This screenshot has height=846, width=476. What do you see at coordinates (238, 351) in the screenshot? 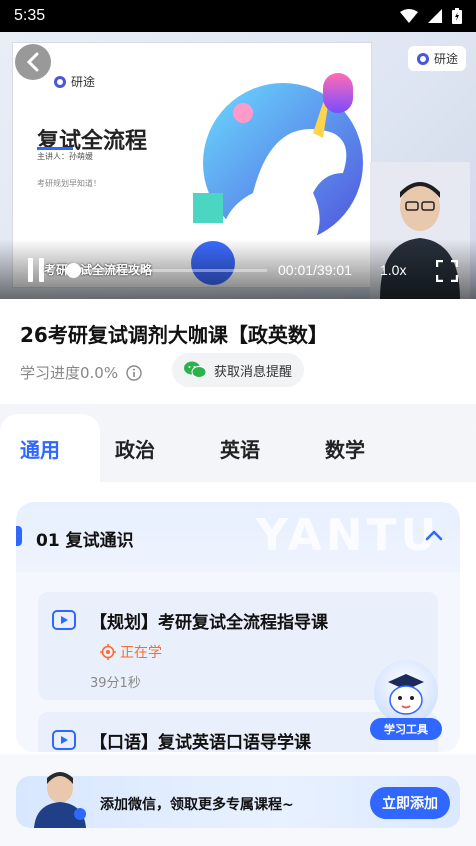
I see `course-info: 26考研复试调剂大咖课【政英数】 学习进度0.0% 获取消息提醒` at bounding box center [238, 351].